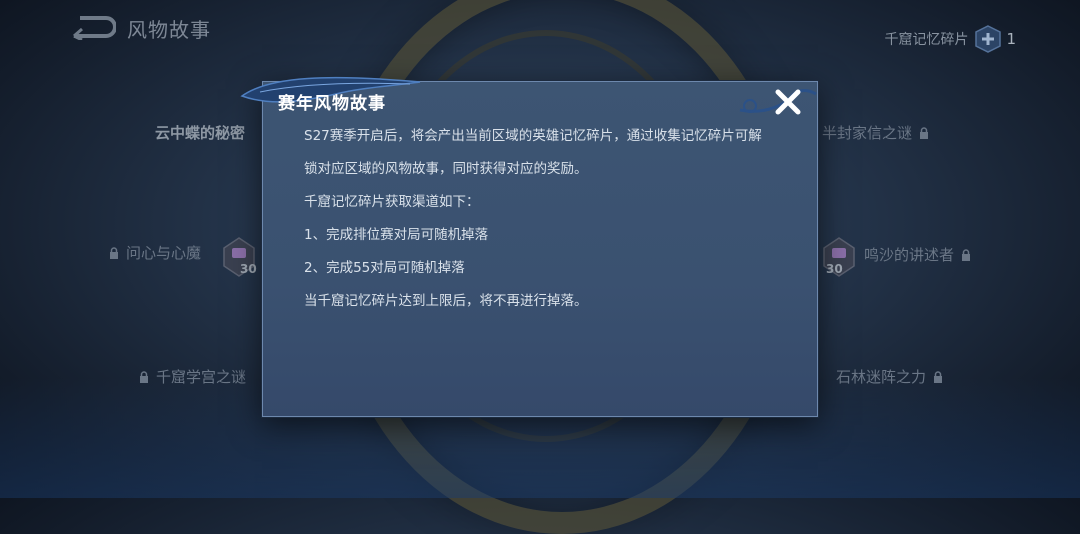  Describe the element at coordinates (446, 169) in the screenshot. I see `dialog-line: 锁对应区域的风物故事，同时获得对应的奖励。` at that location.